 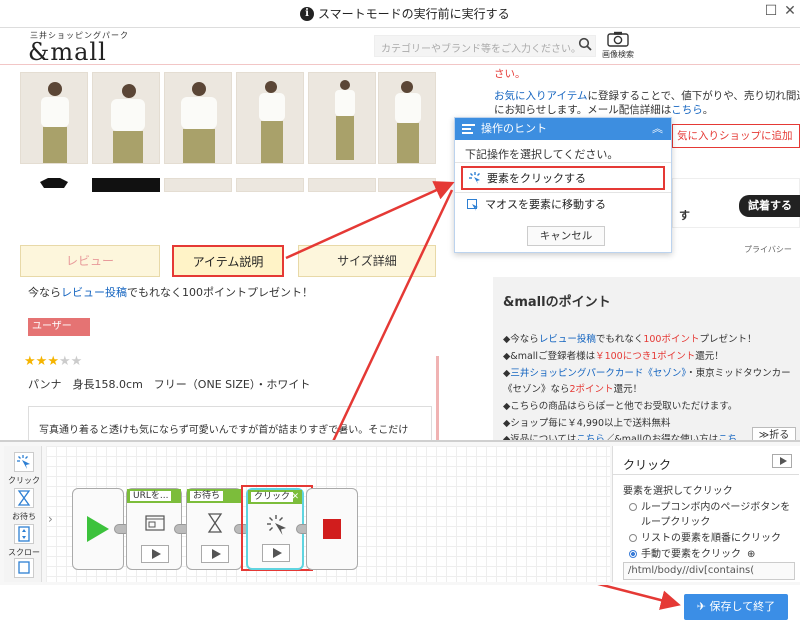 I want to click on tool-label: お待ち, so click(x=24, y=516).